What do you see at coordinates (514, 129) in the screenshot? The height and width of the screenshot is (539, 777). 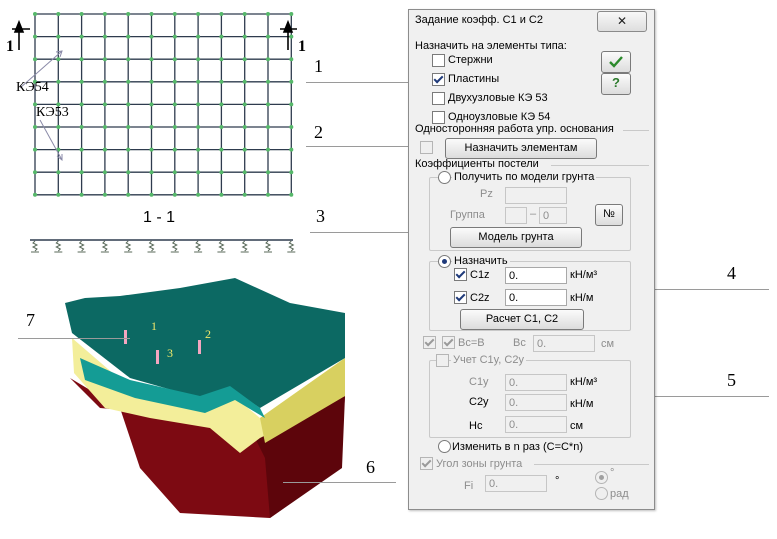 I see `one-side-header: Односторонняя работа упр. основания` at bounding box center [514, 129].